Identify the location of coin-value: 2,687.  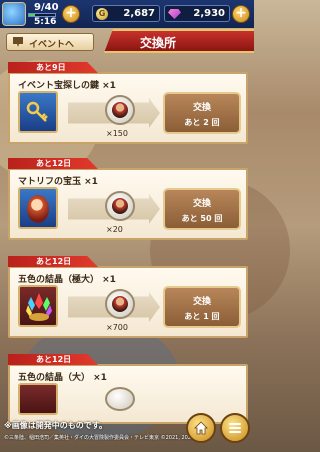
(139, 13).